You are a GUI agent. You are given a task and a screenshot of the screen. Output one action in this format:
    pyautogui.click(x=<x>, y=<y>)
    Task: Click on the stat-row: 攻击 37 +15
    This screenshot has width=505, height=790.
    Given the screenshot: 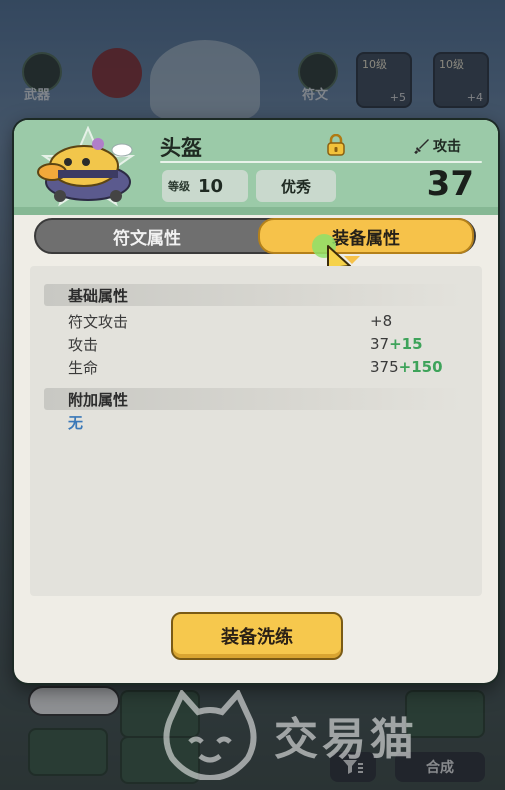 What is the action you would take?
    pyautogui.click(x=268, y=344)
    